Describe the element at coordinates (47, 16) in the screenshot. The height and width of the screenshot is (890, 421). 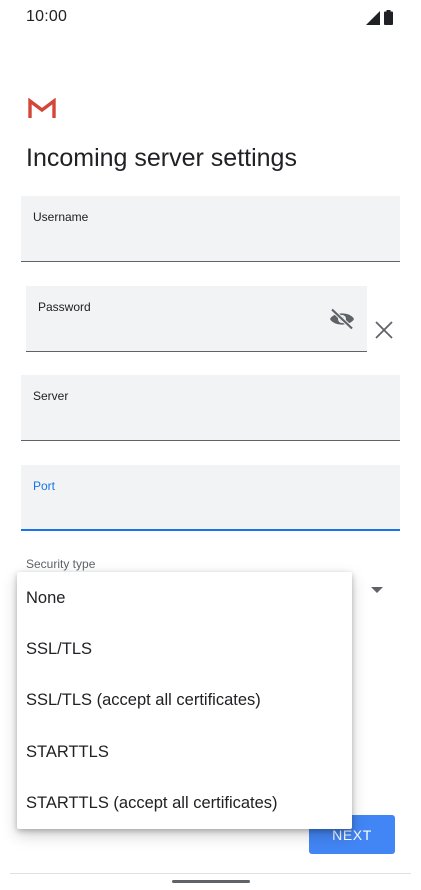
I see `status-time: 10:00` at that location.